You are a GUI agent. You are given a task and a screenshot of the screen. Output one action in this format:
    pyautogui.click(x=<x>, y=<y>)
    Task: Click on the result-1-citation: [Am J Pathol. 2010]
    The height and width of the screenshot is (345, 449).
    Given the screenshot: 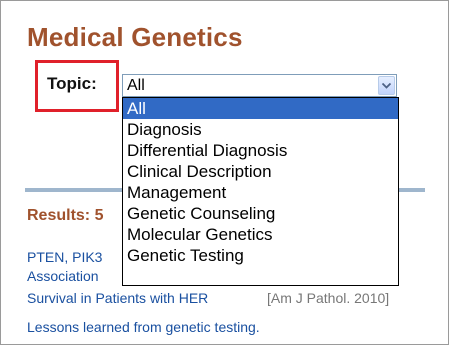 What is the action you would take?
    pyautogui.click(x=328, y=298)
    